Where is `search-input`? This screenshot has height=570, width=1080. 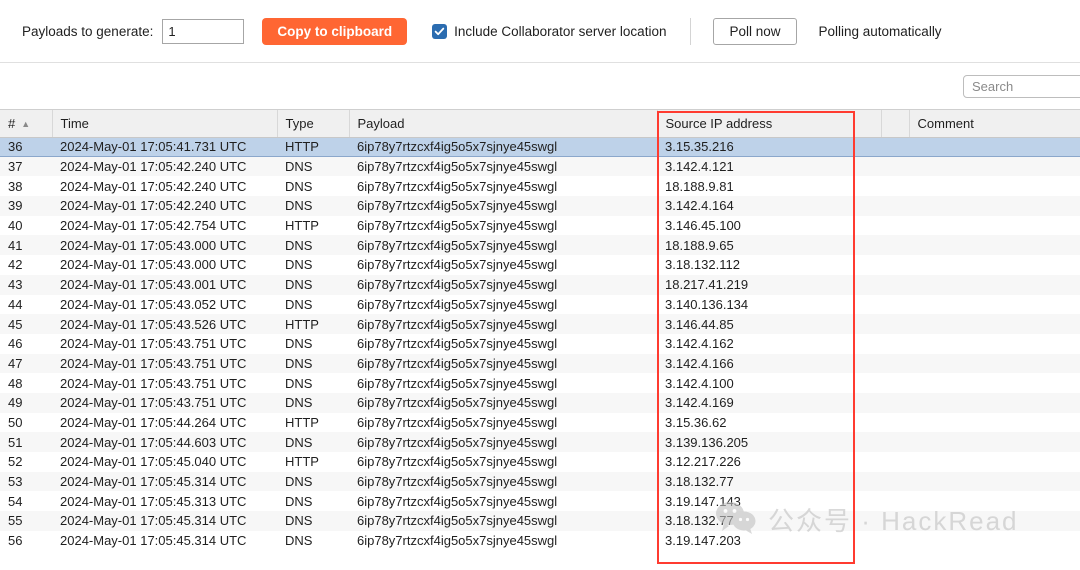 search-input is located at coordinates (1021, 86).